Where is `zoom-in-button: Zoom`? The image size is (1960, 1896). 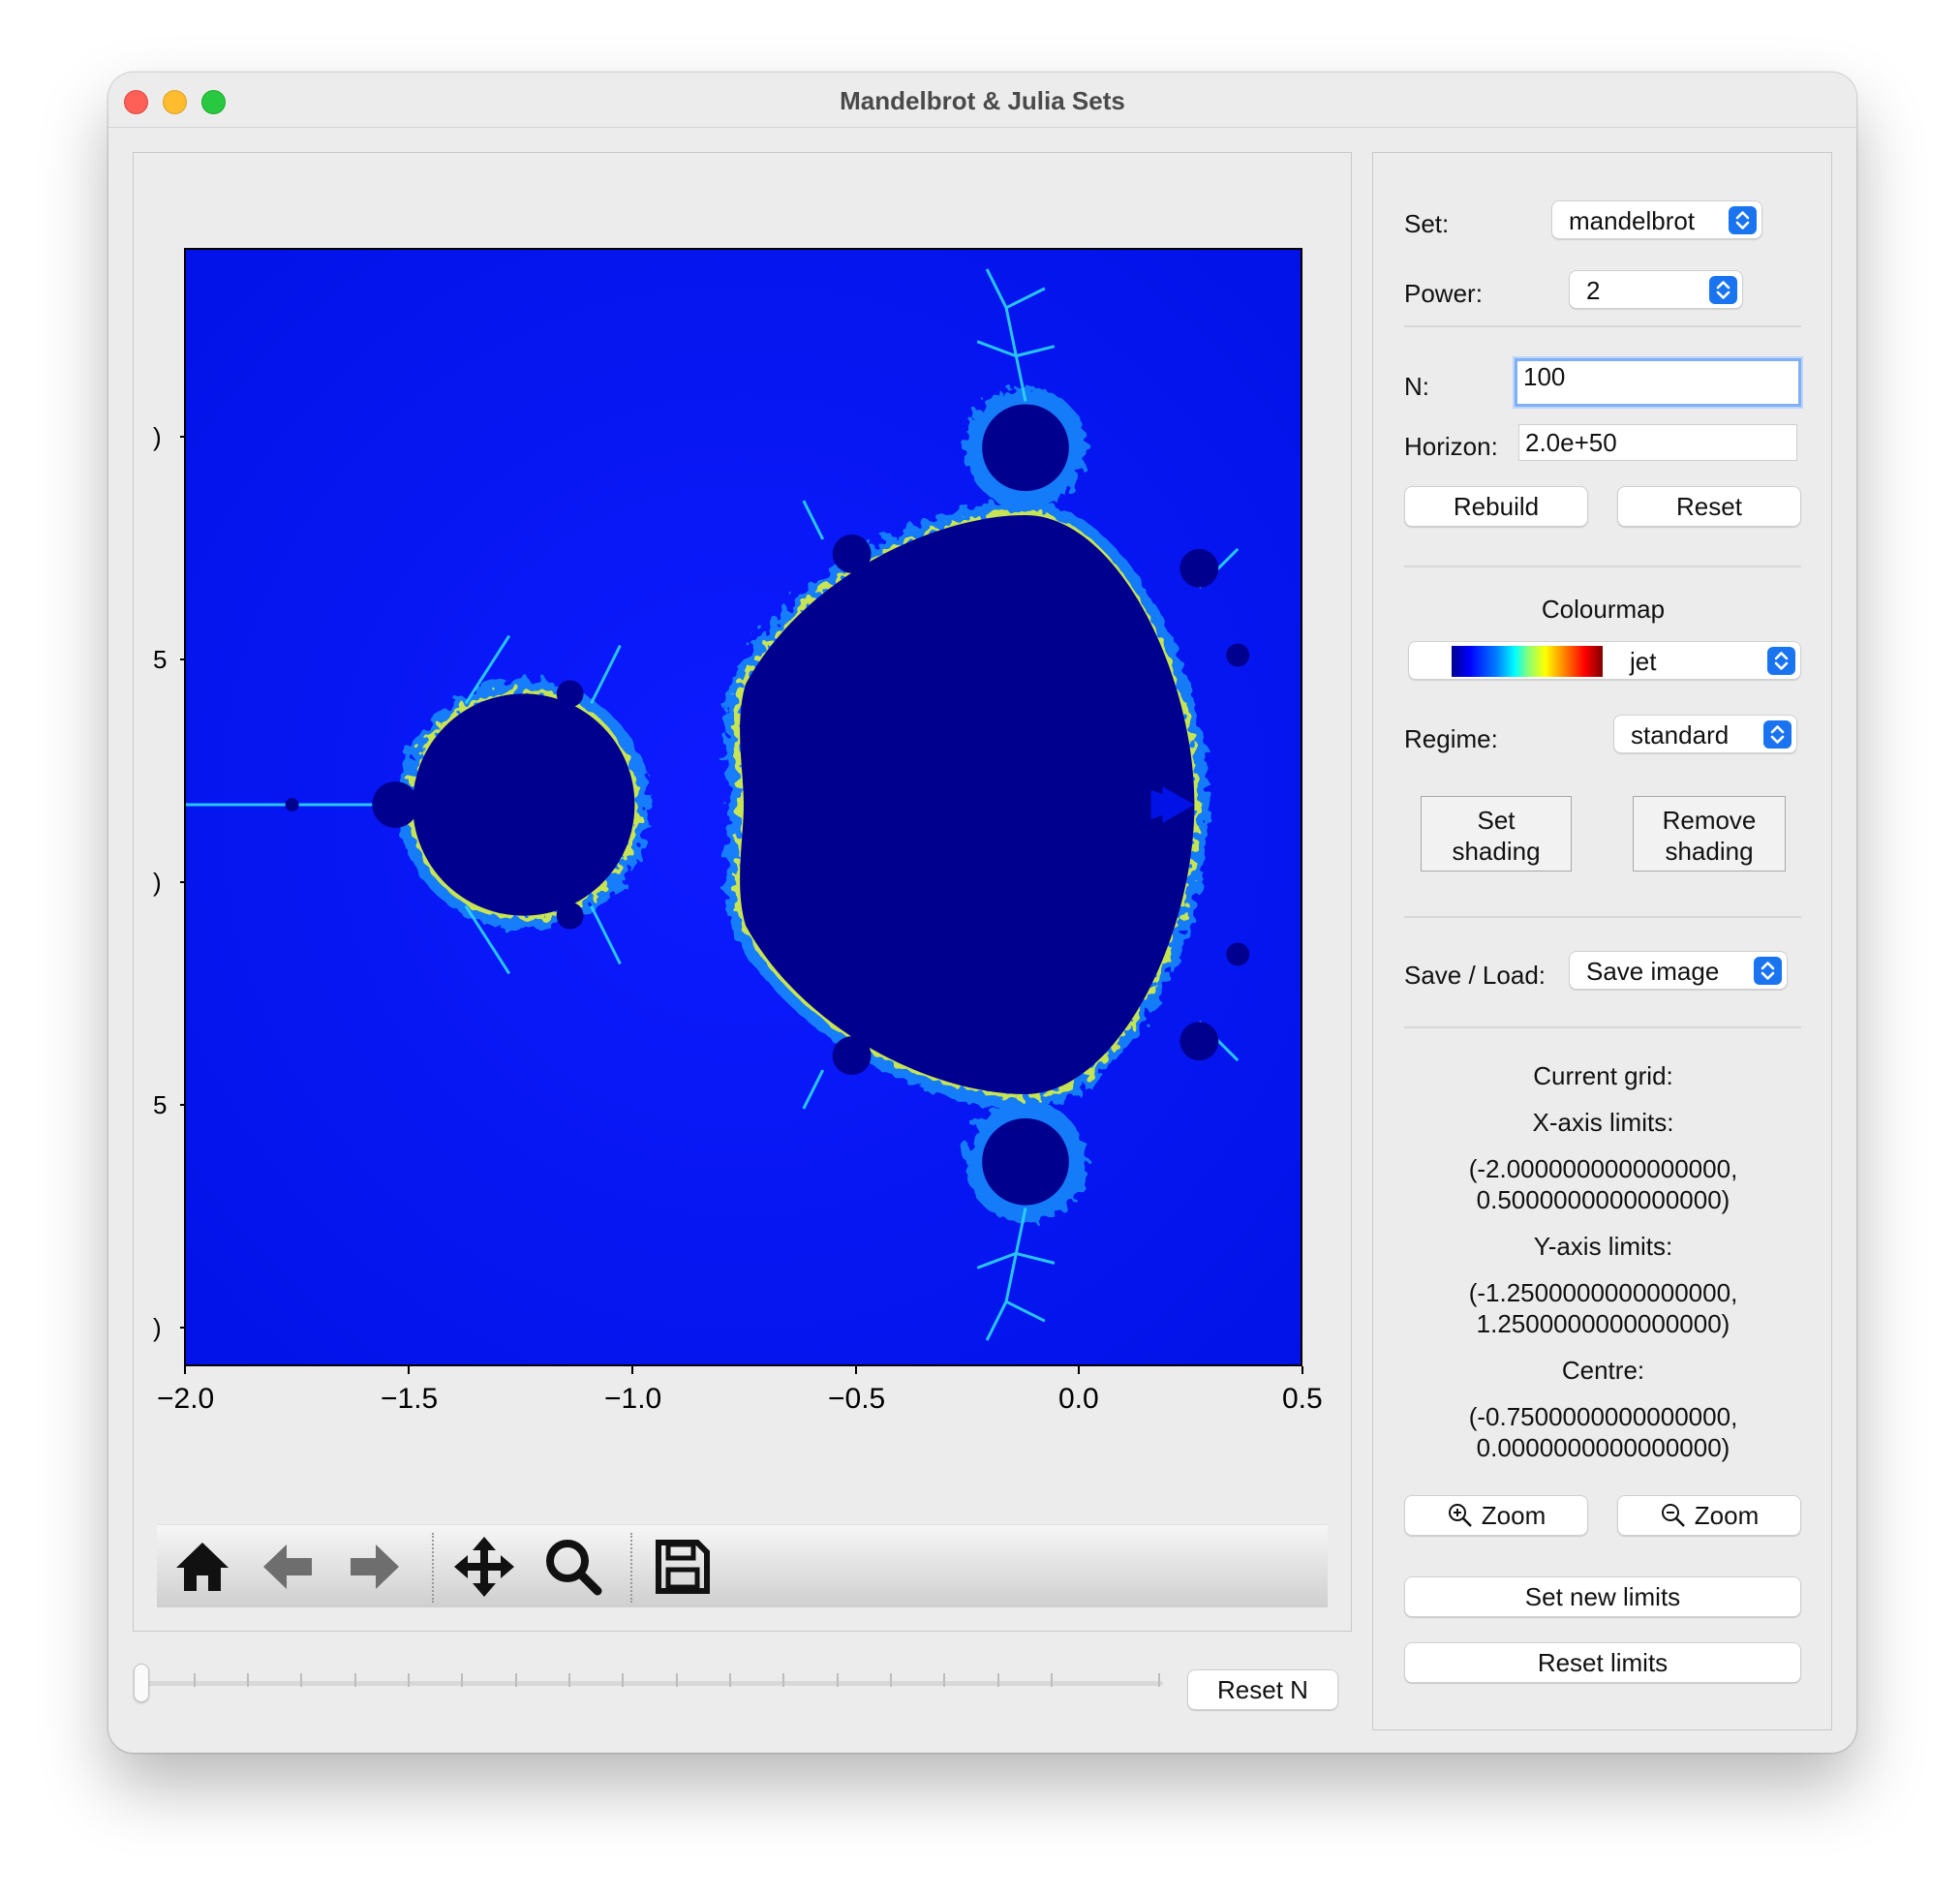
zoom-in-button: Zoom is located at coordinates (1496, 1515).